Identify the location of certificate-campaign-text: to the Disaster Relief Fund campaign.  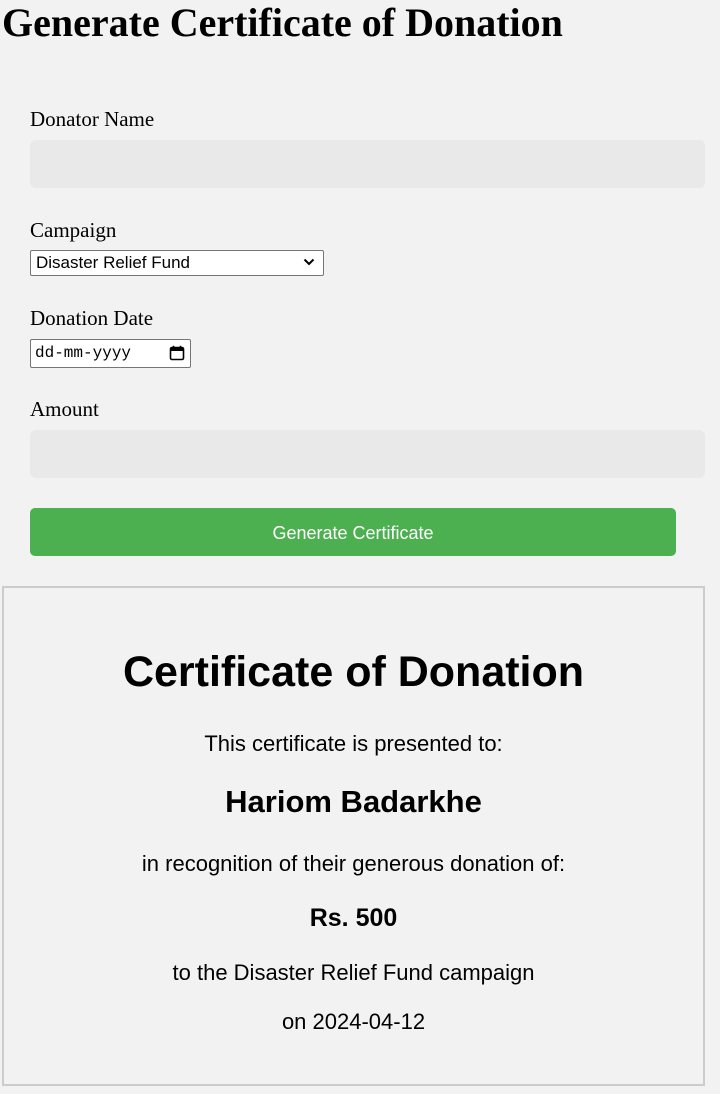
(353, 972).